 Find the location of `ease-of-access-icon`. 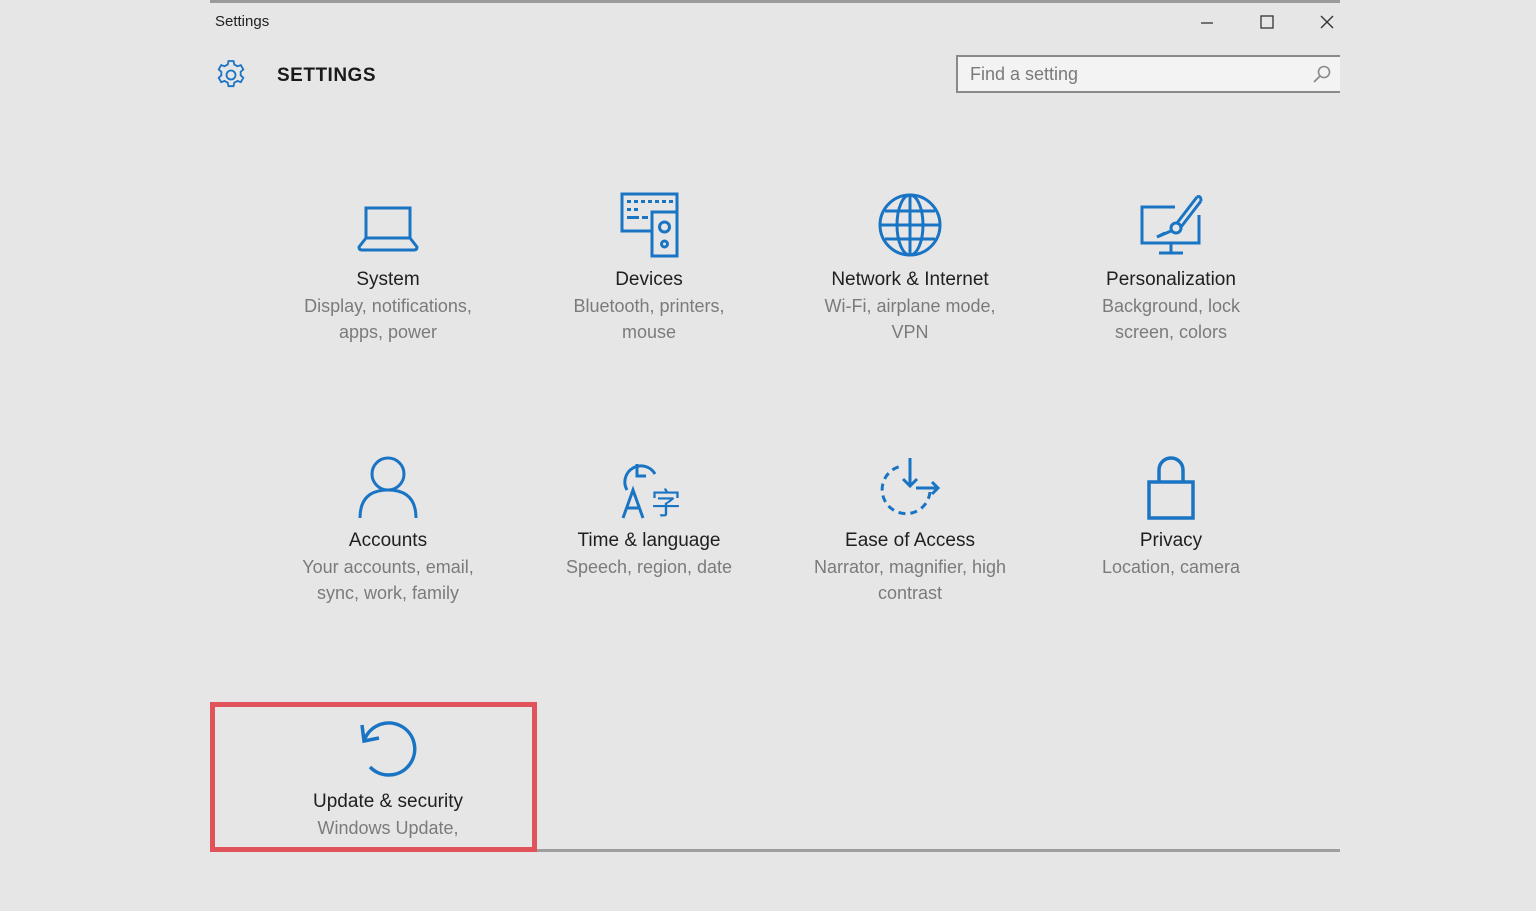

ease-of-access-icon is located at coordinates (910, 487).